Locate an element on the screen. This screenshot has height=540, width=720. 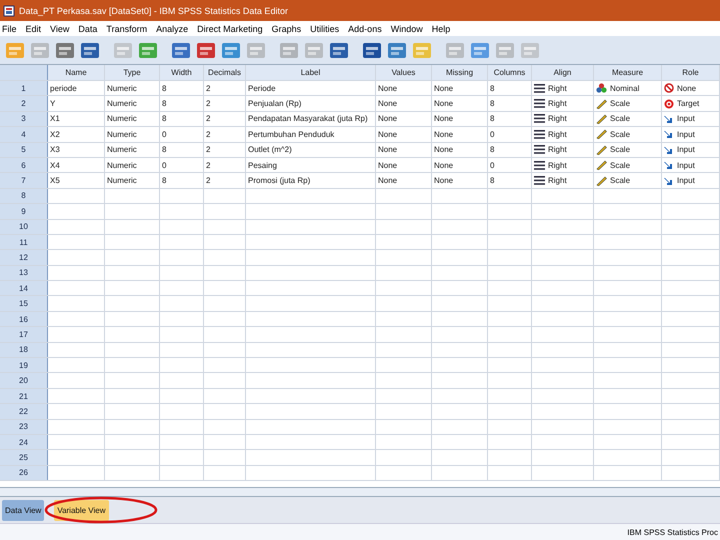
row-number: 13 is located at coordinates (24, 273).